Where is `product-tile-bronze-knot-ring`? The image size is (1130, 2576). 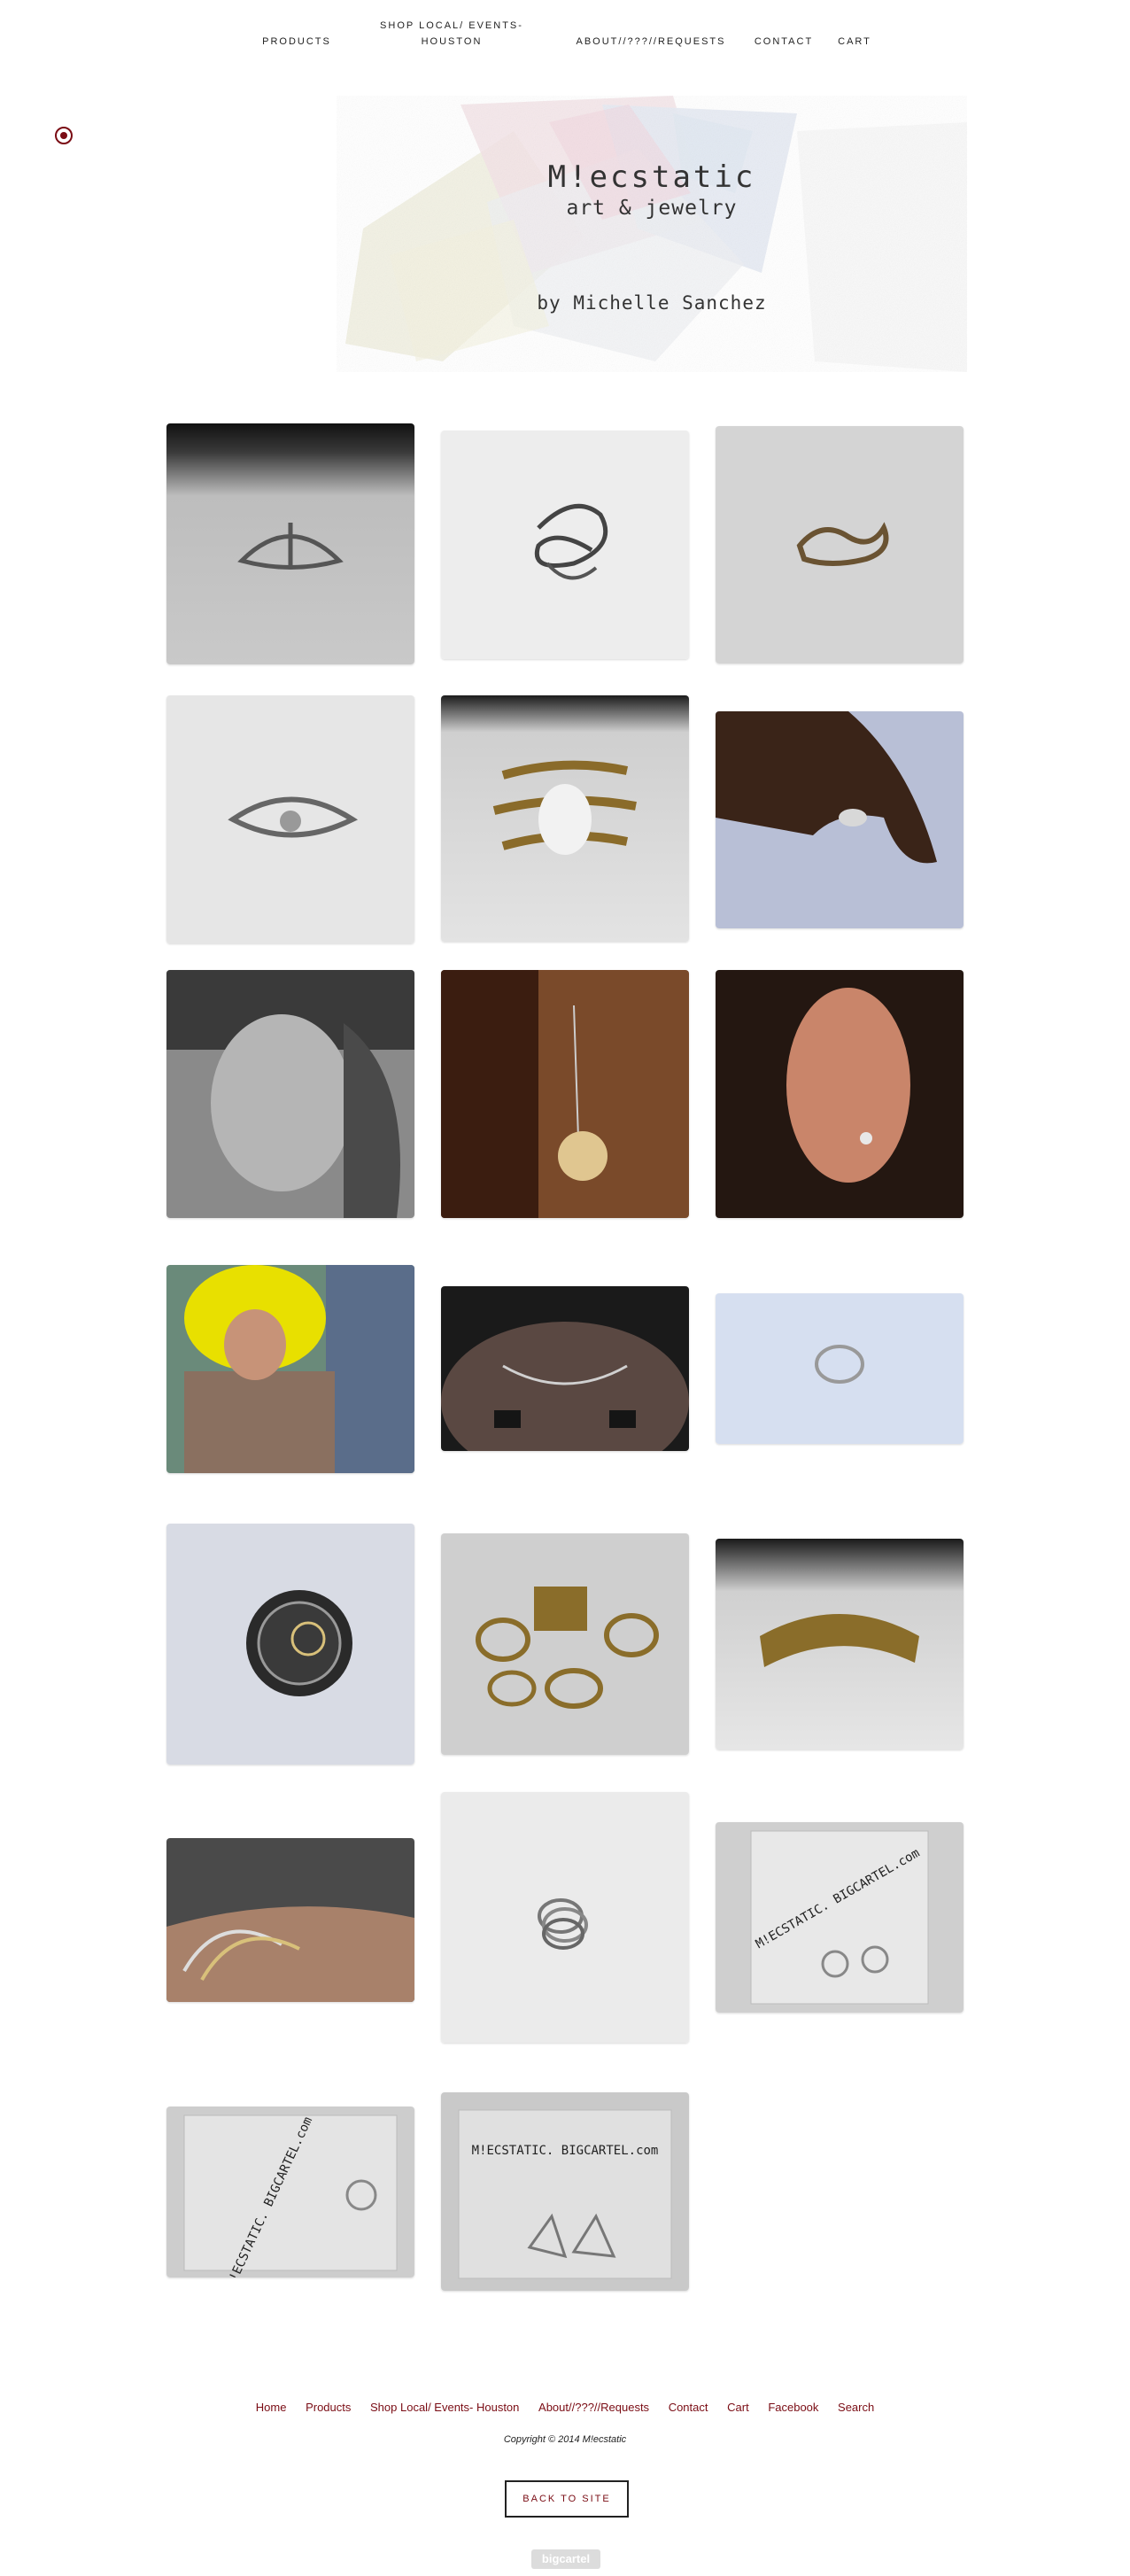
product-tile-bronze-knot-ring is located at coordinates (840, 544).